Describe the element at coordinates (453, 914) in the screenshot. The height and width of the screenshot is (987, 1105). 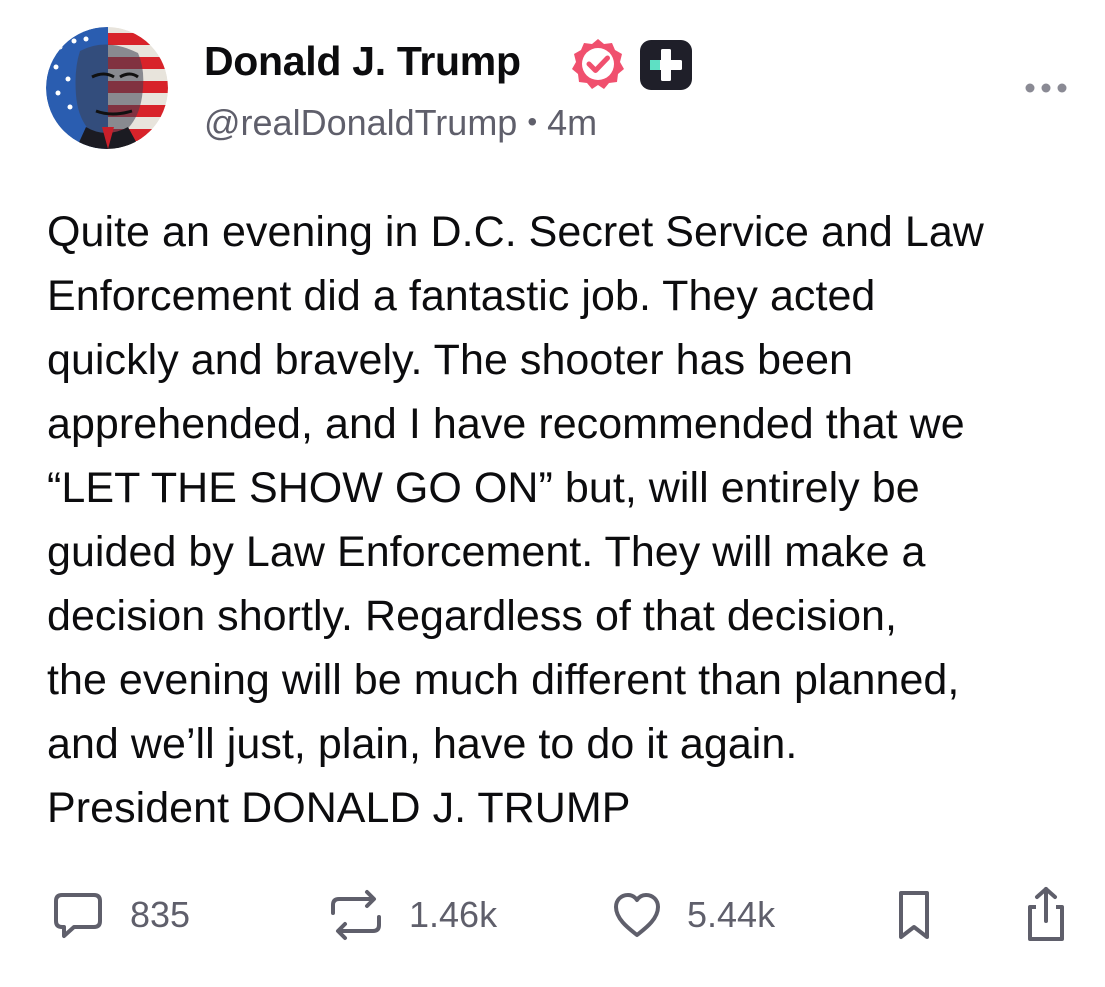
I see `repost-count: 1.46k` at that location.